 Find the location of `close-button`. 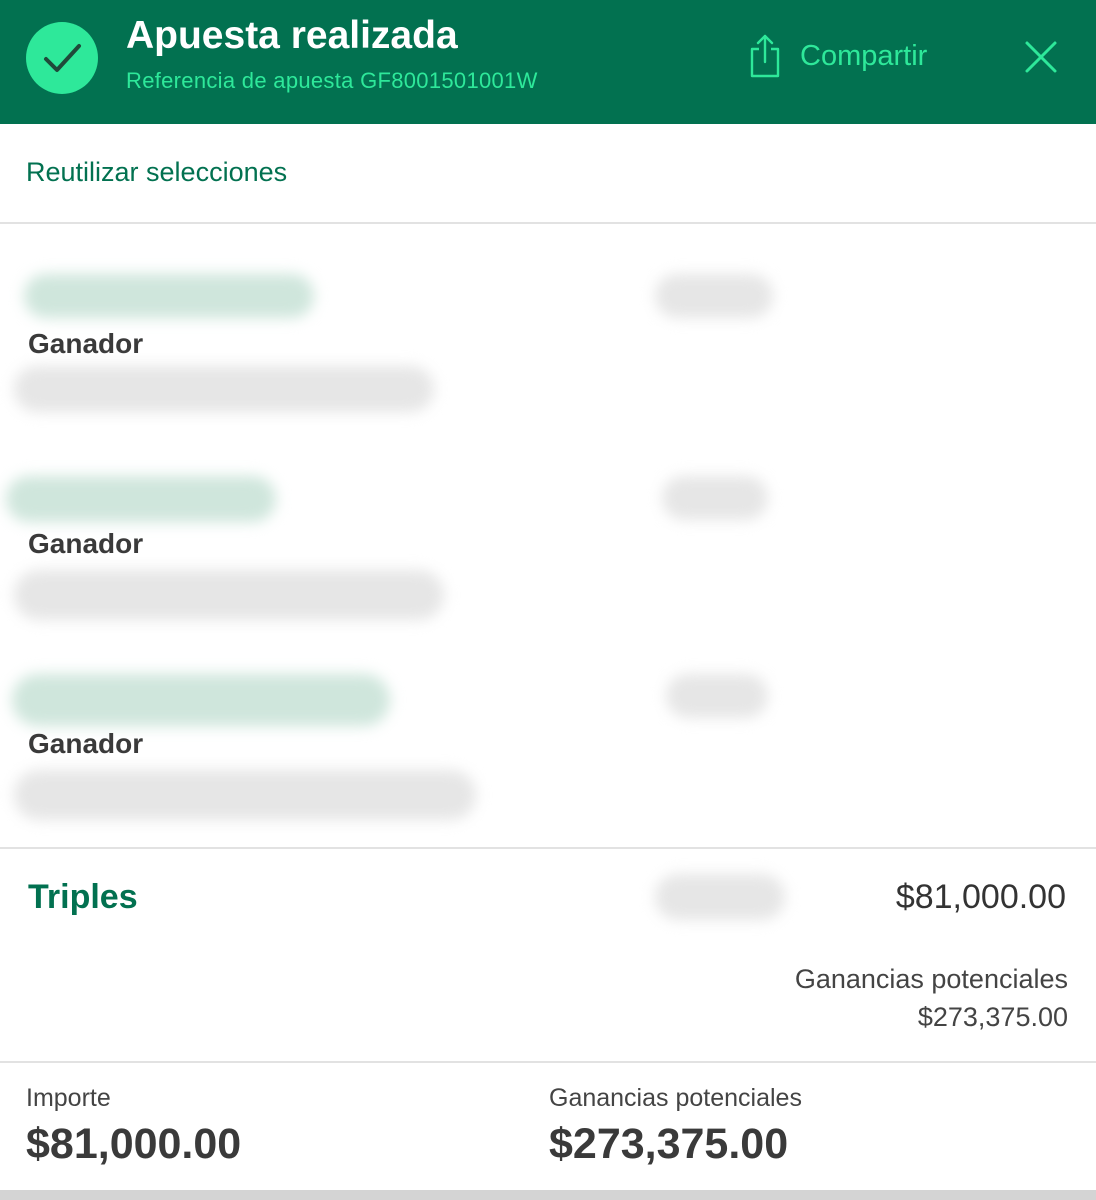

close-button is located at coordinates (1041, 57).